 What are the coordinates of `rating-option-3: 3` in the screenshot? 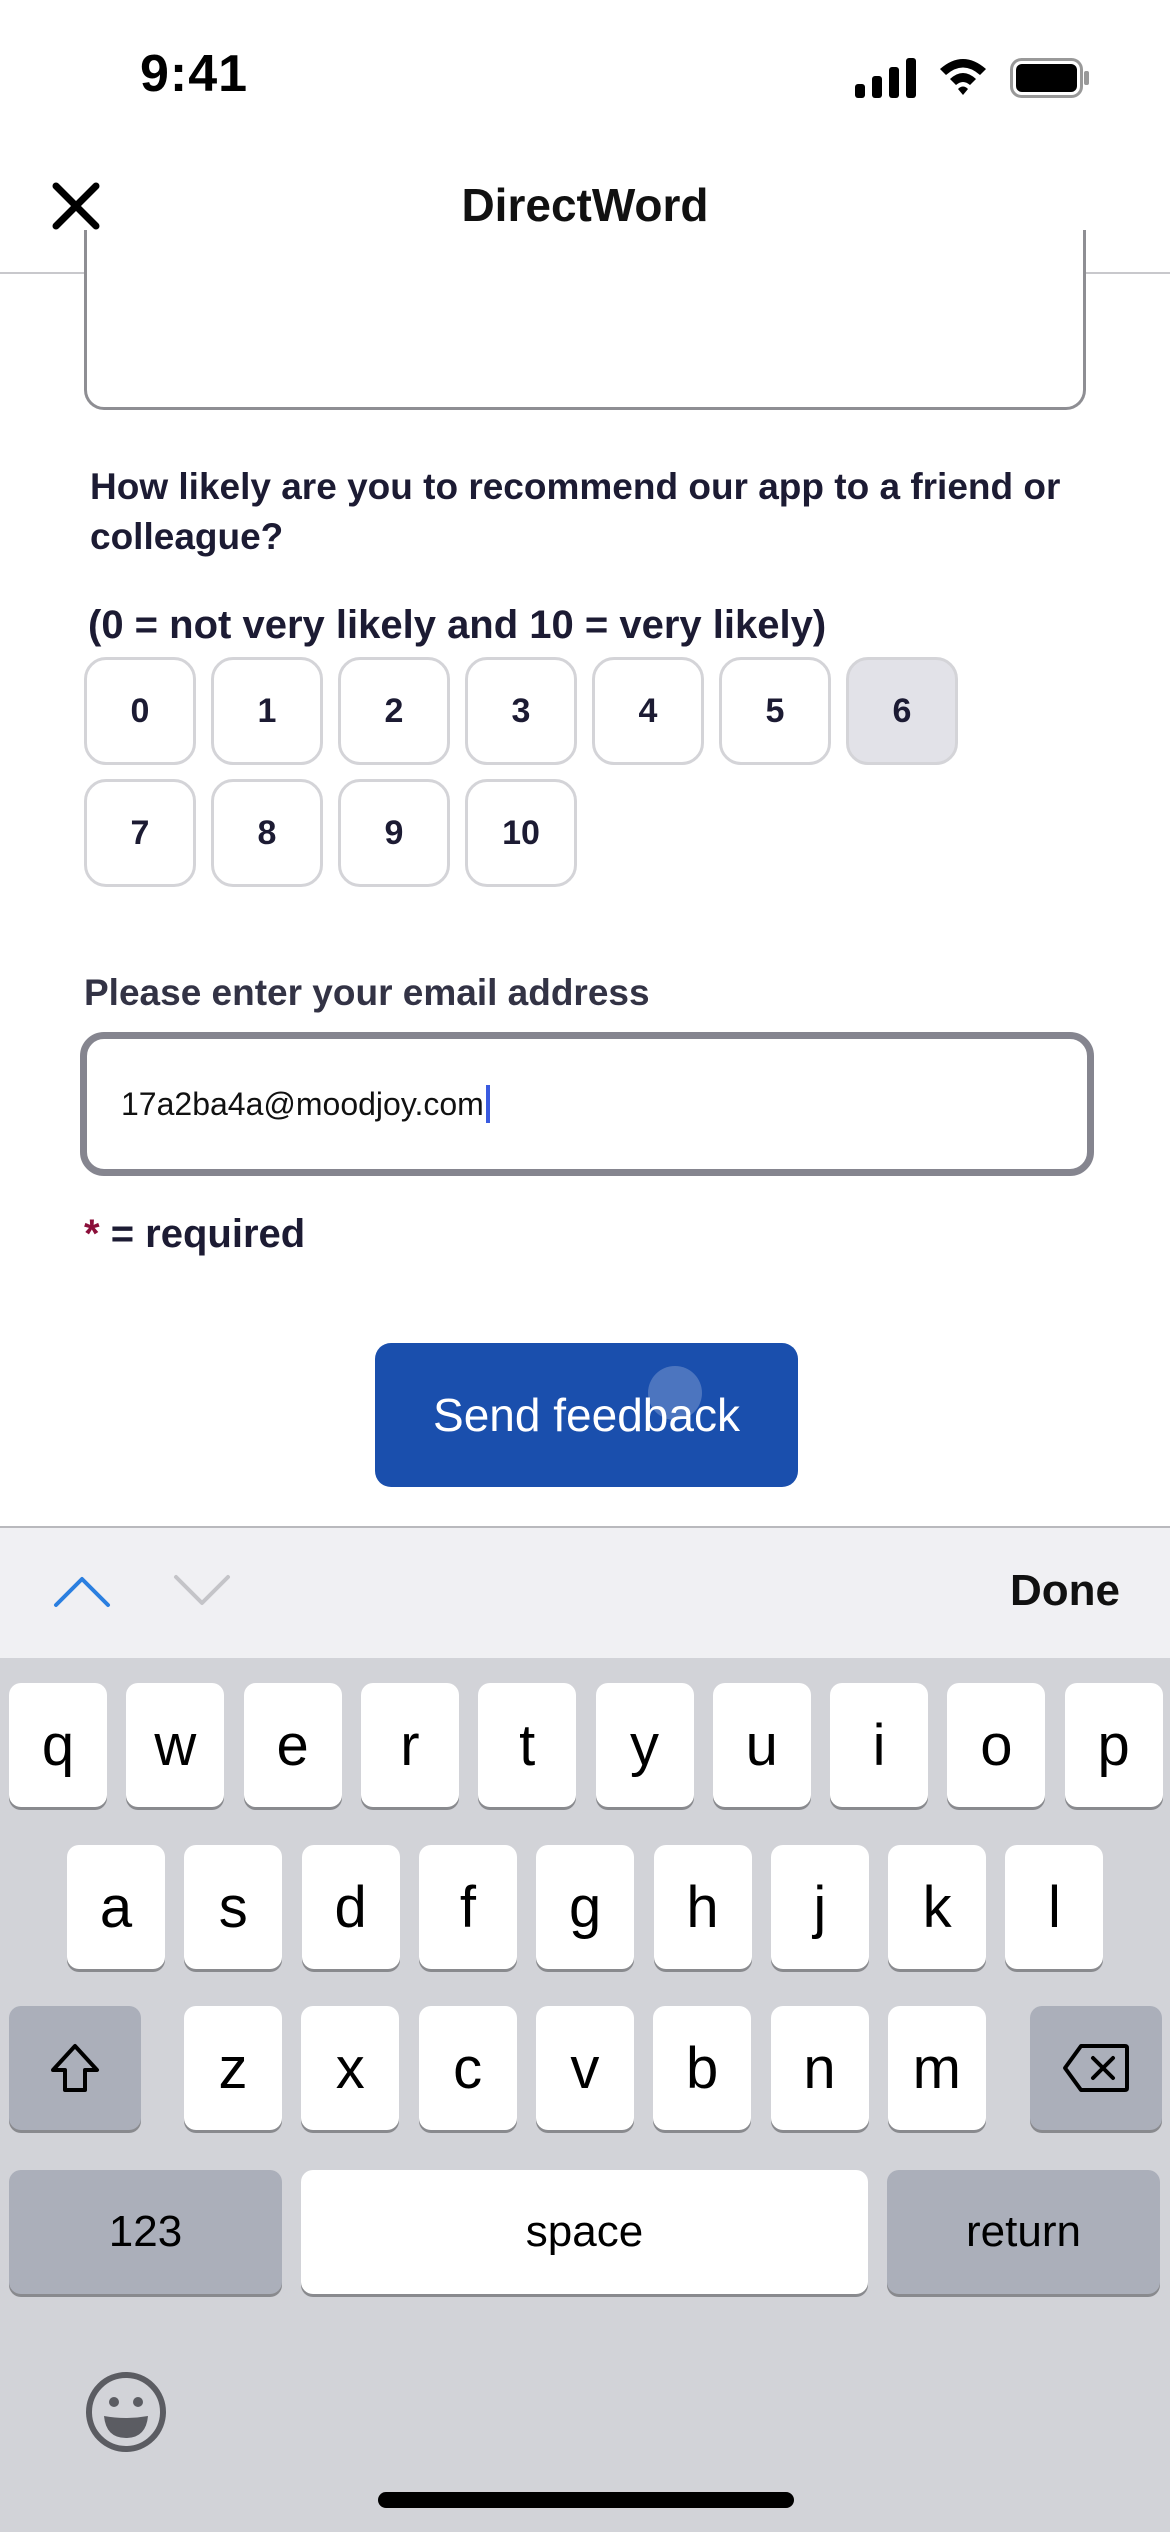 It's located at (521, 711).